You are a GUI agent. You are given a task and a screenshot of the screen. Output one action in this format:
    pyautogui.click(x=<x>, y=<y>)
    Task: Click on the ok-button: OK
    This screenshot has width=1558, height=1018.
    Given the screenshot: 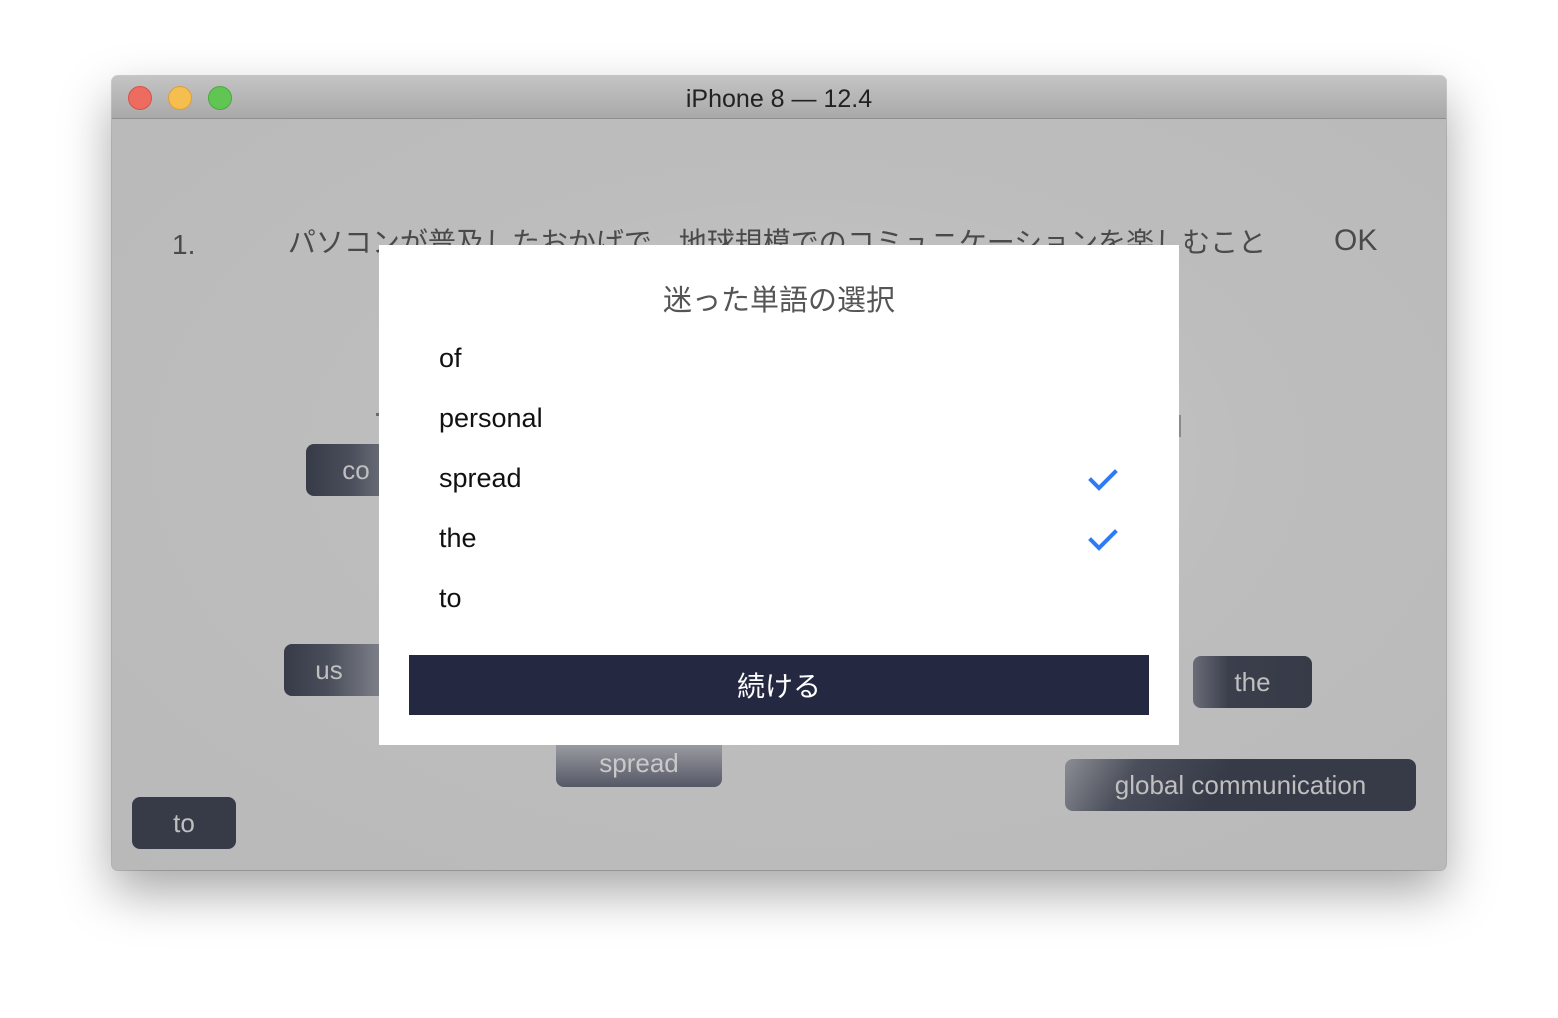 What is the action you would take?
    pyautogui.click(x=1355, y=241)
    